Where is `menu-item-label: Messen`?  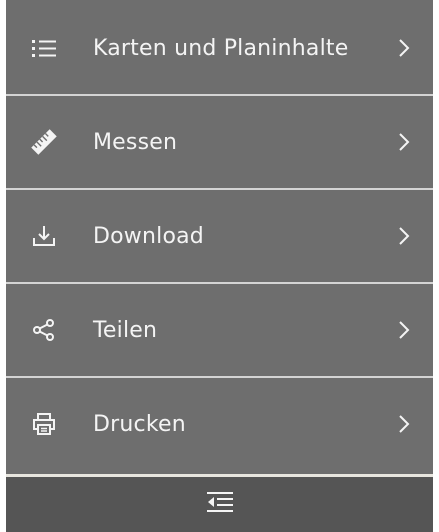 menu-item-label: Messen is located at coordinates (135, 142).